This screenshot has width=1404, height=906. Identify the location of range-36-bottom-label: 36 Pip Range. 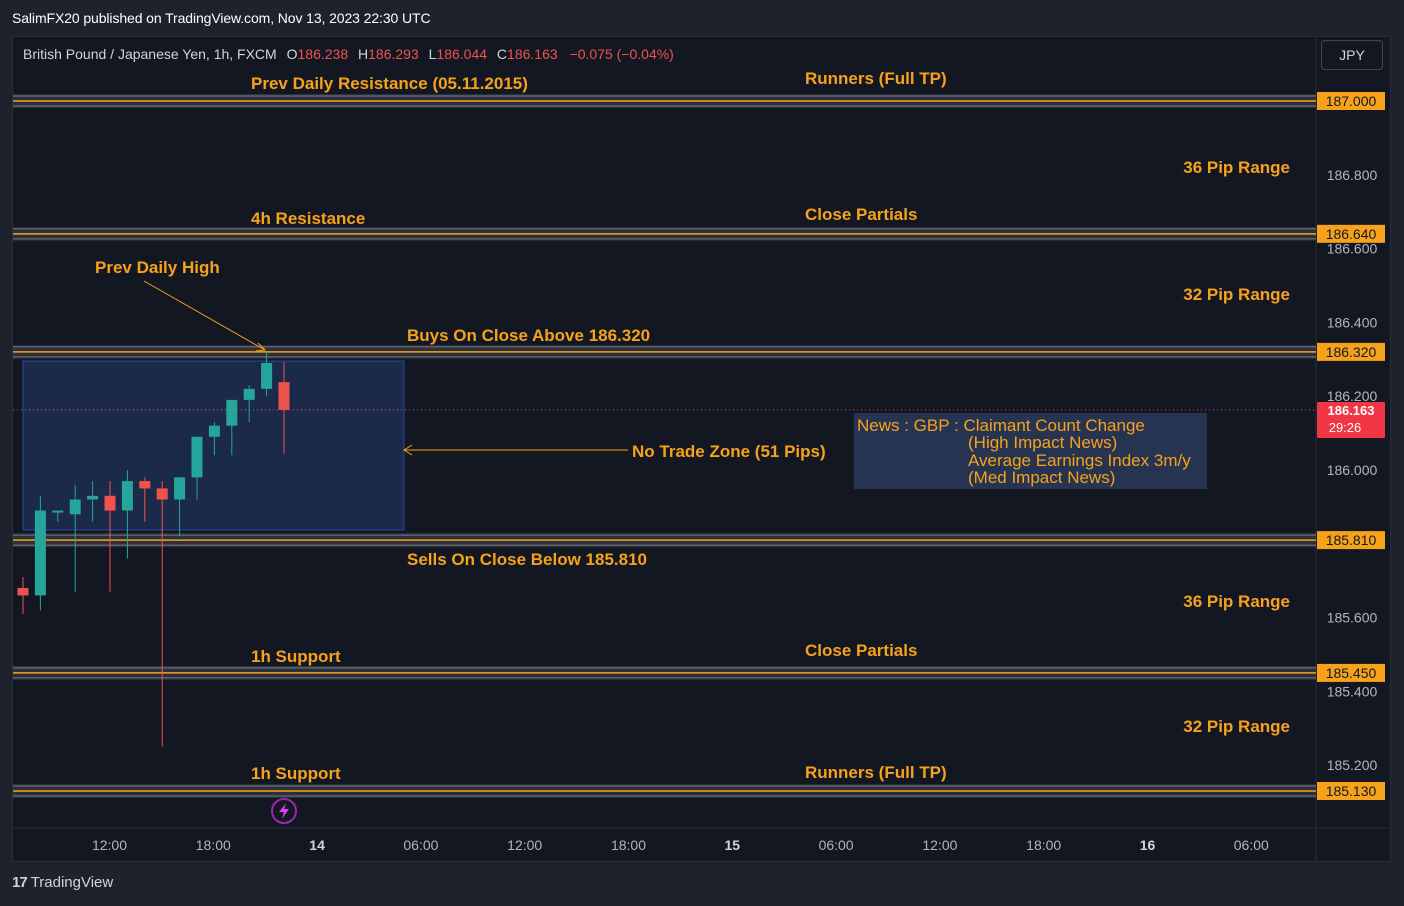
(1236, 601).